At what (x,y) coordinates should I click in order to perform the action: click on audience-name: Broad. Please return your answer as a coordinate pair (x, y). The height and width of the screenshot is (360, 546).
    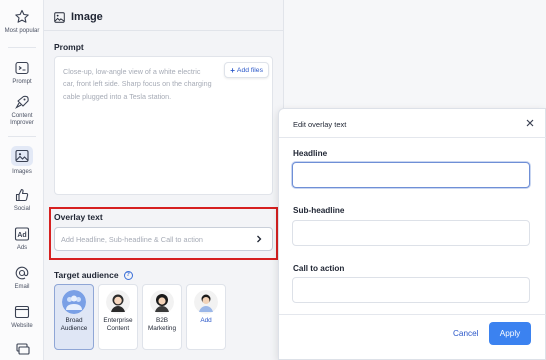
    Looking at the image, I should click on (74, 320).